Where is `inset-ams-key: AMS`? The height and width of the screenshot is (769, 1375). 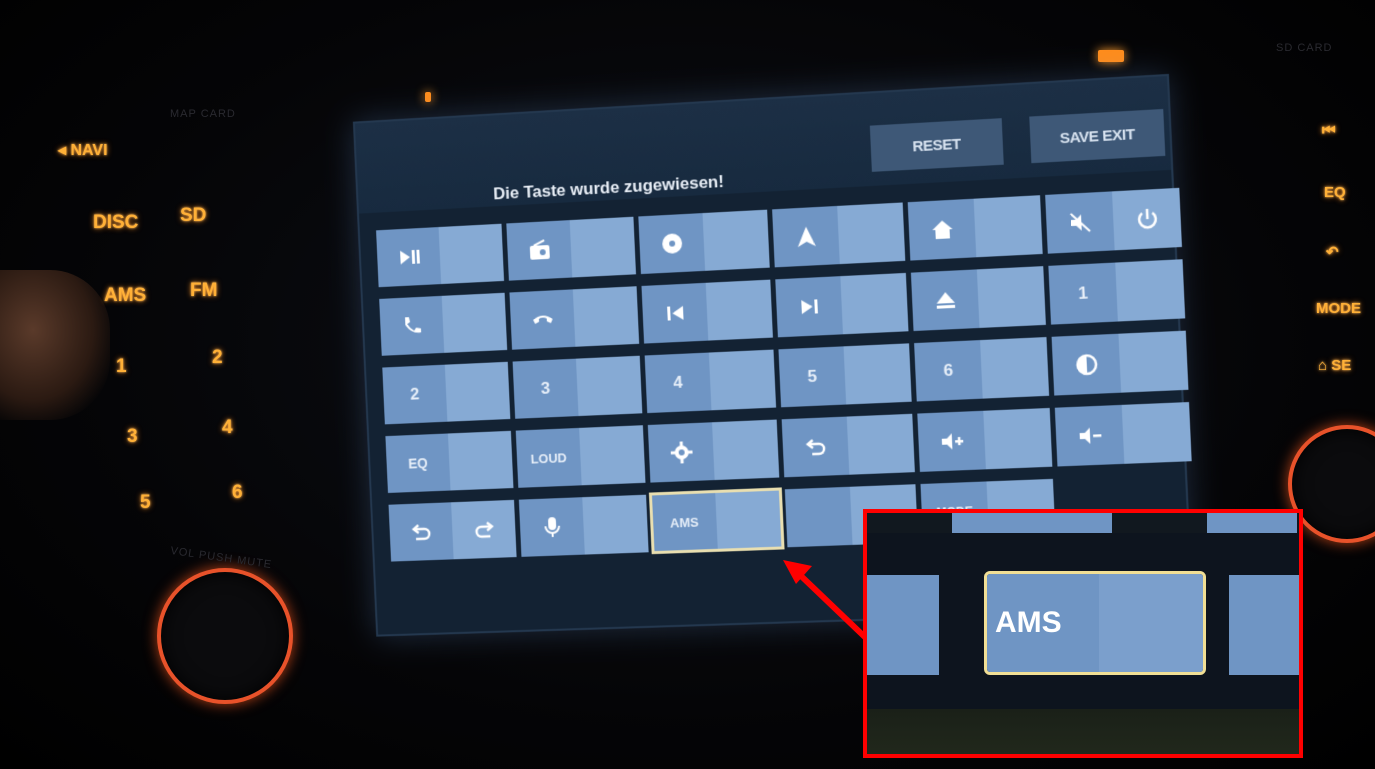
inset-ams-key: AMS is located at coordinates (1095, 623).